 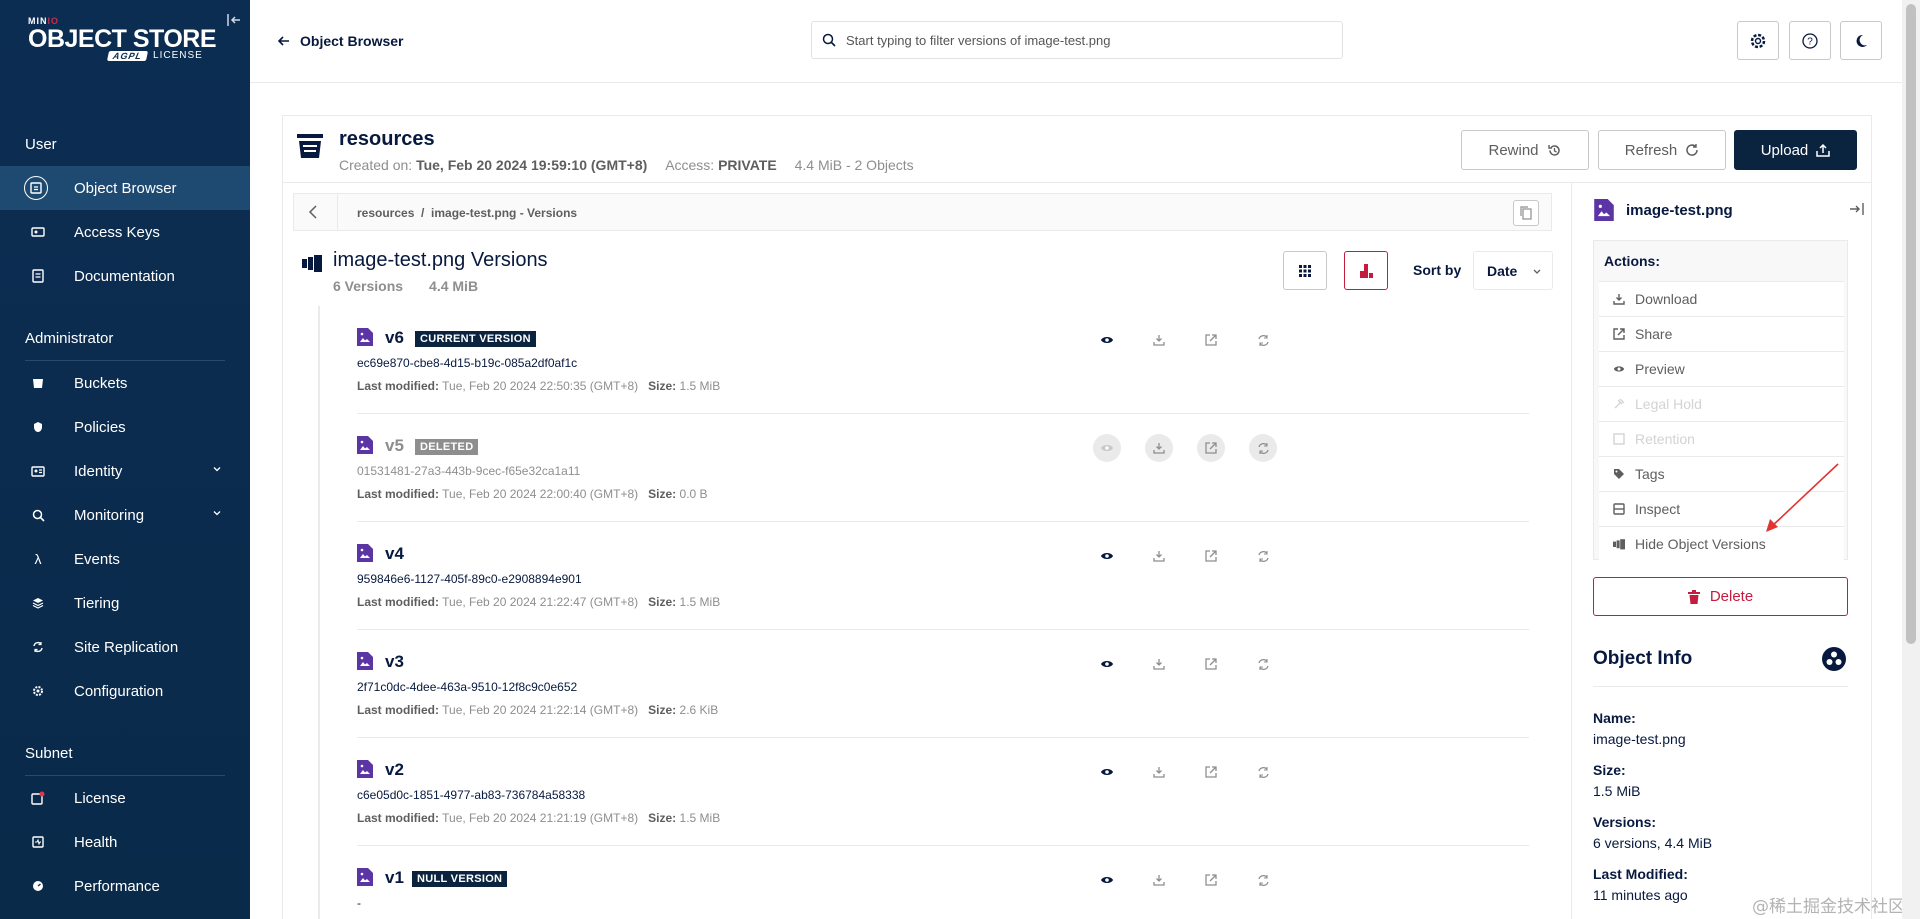 I want to click on action-retention: Retention, so click(x=1721, y=438).